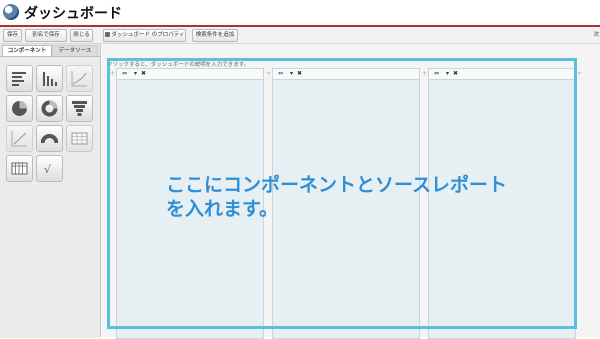  What do you see at coordinates (300, 13) in the screenshot?
I see `app-header: ダッシュボード` at bounding box center [300, 13].